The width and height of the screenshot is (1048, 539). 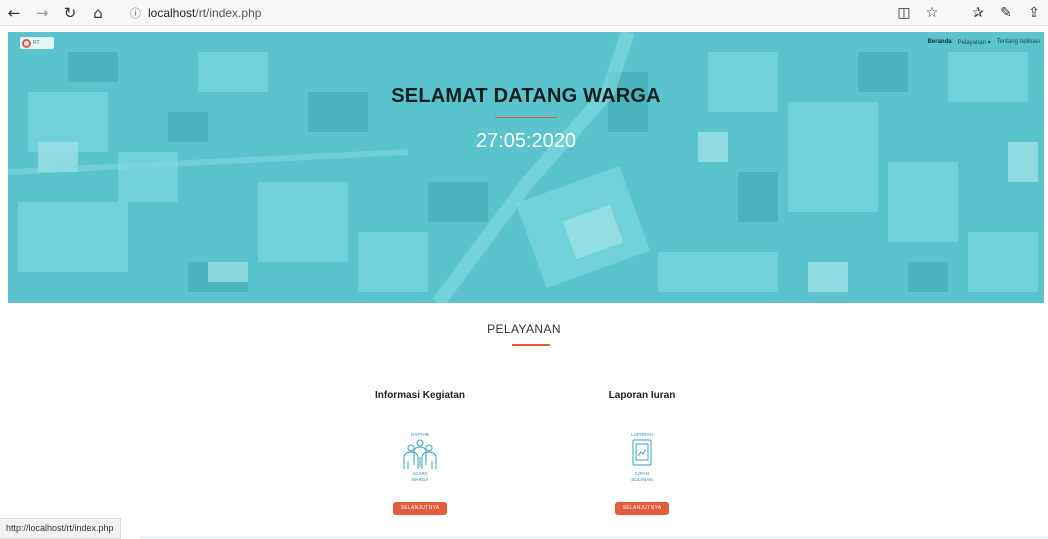 What do you see at coordinates (14, 13) in the screenshot?
I see `back-icon: ←` at bounding box center [14, 13].